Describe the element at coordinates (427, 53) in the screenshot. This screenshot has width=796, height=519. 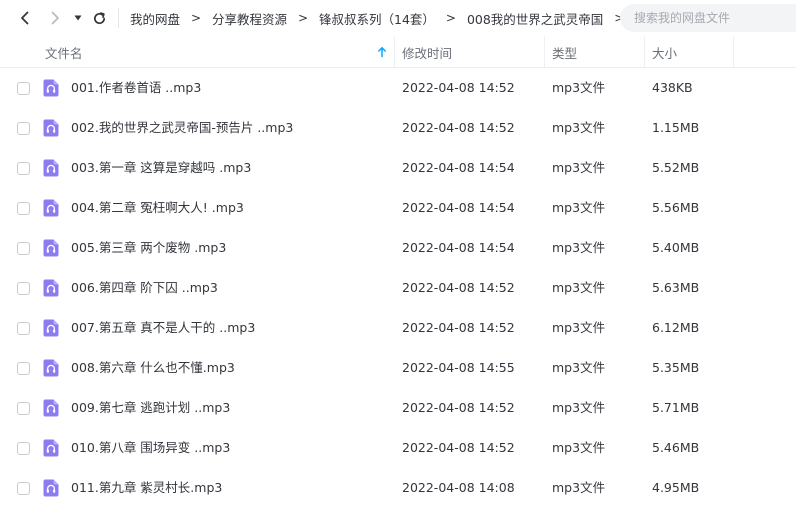
I see `column-header-modified-label: 修改时间` at that location.